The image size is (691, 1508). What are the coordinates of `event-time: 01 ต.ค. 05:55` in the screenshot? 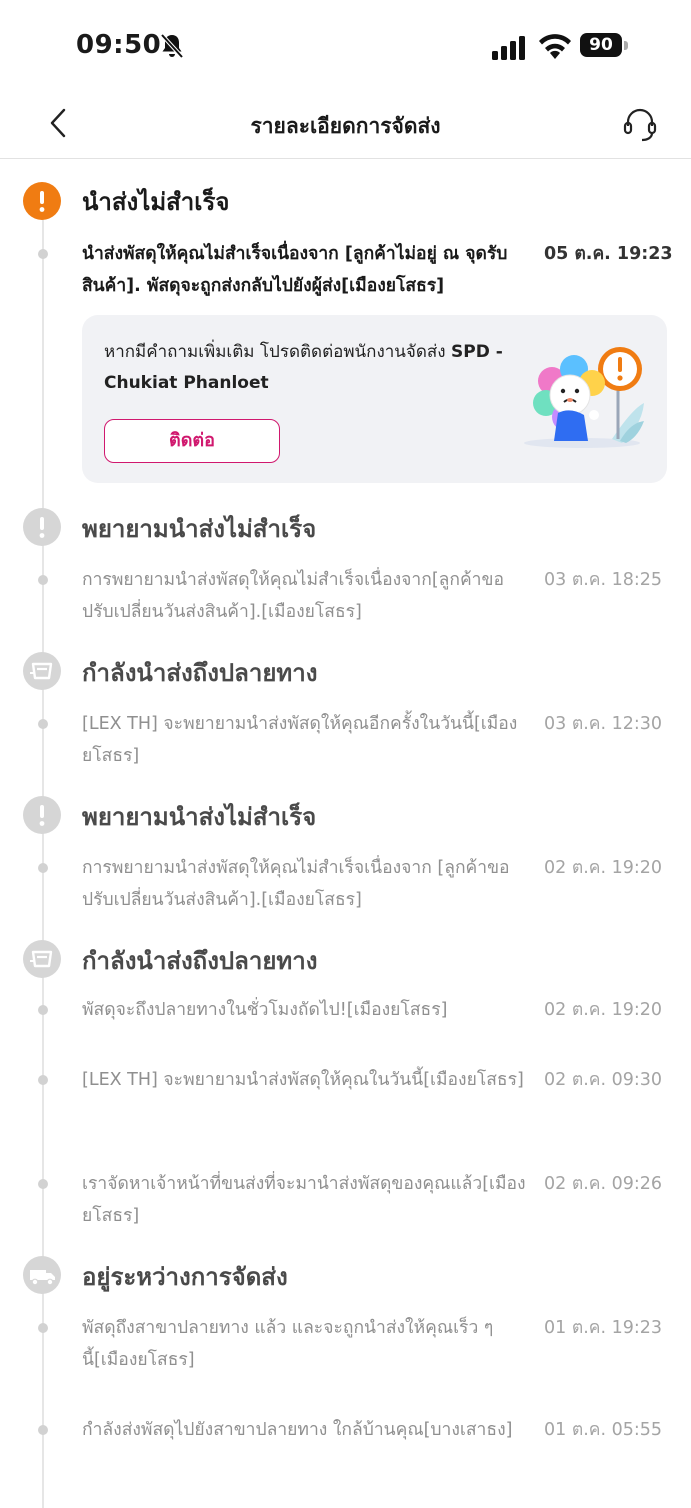 It's located at (603, 1430).